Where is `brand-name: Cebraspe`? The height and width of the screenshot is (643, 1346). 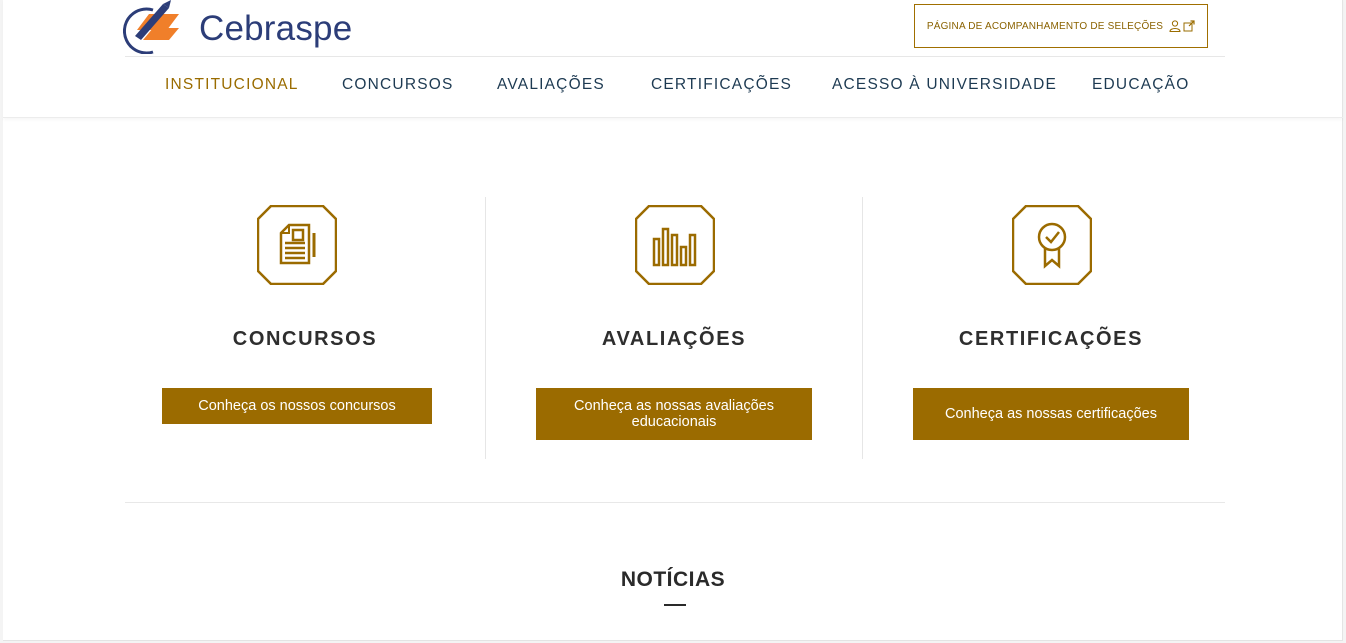 brand-name: Cebraspe is located at coordinates (276, 28).